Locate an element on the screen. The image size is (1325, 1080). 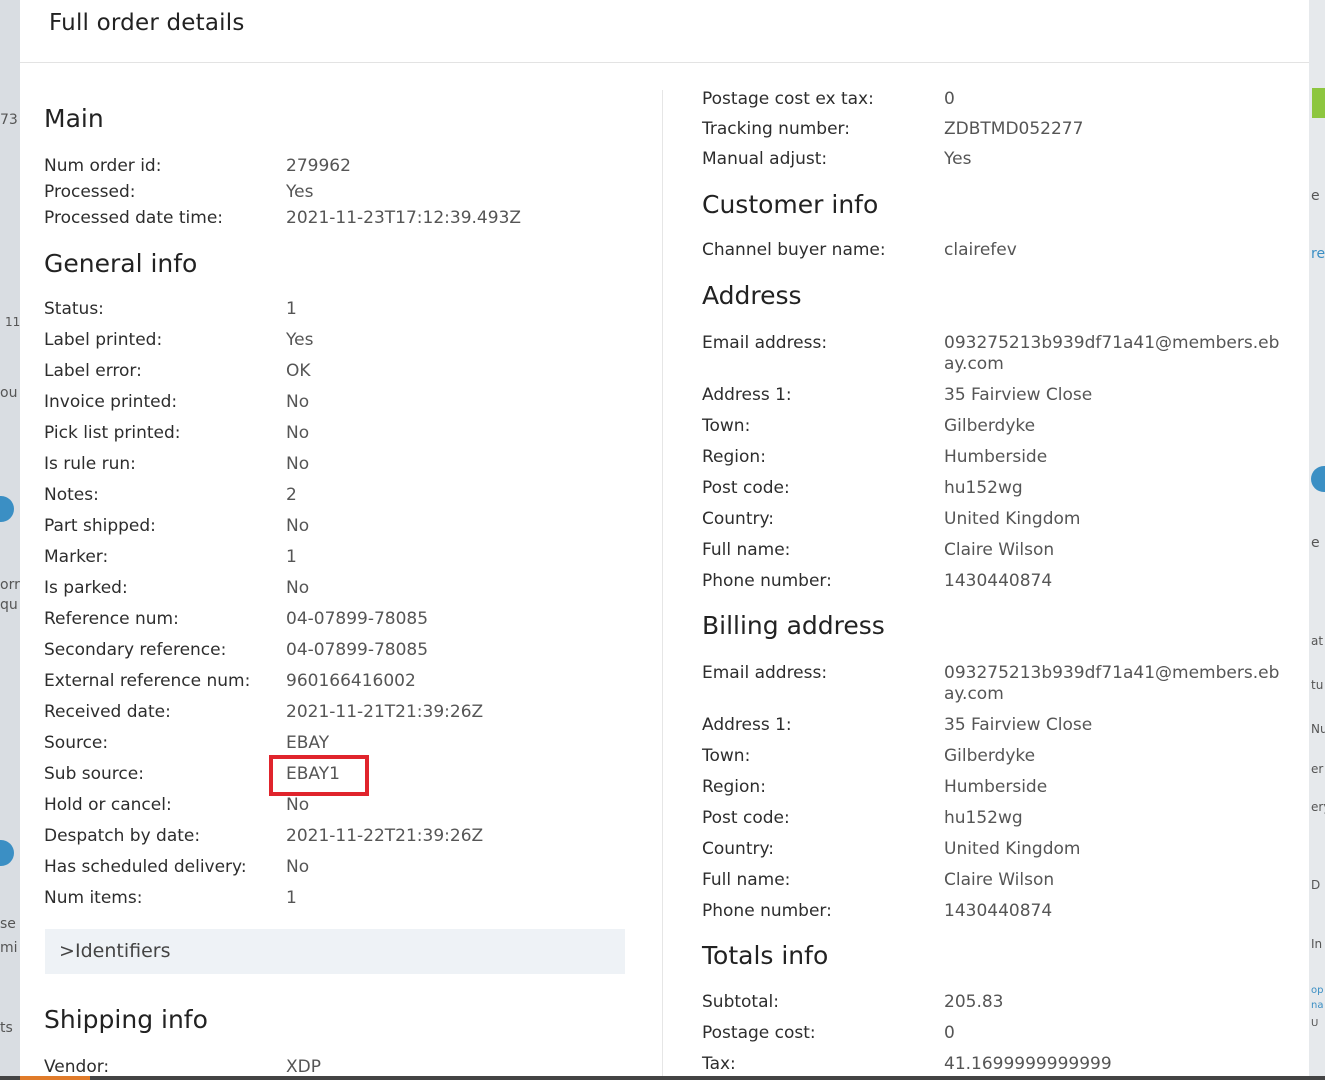
row-label: Country: is located at coordinates (738, 849).